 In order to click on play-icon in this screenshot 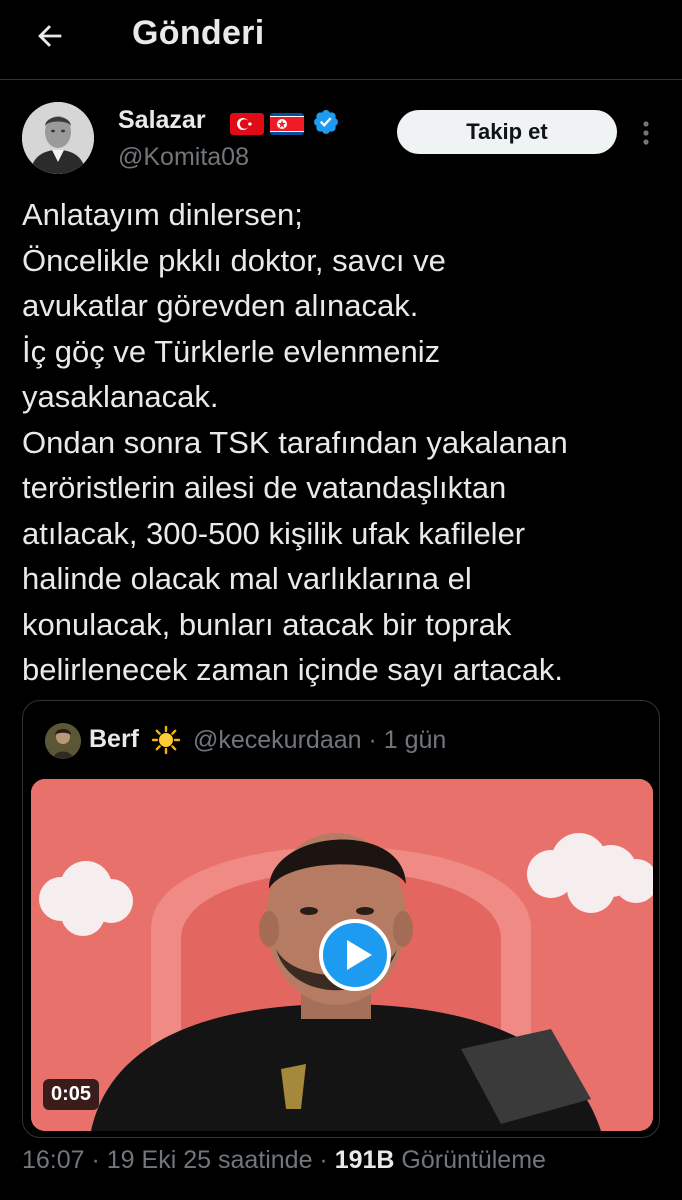, I will do `click(355, 955)`.